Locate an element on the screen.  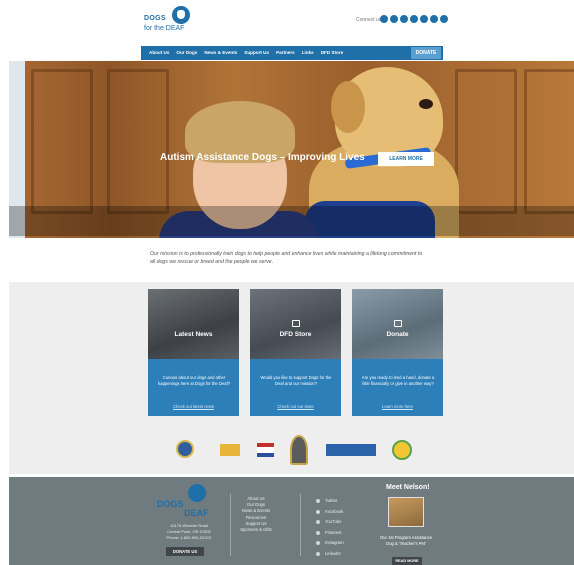
footer-social-pinterest: Pinterest is located at coordinates (330, 533).